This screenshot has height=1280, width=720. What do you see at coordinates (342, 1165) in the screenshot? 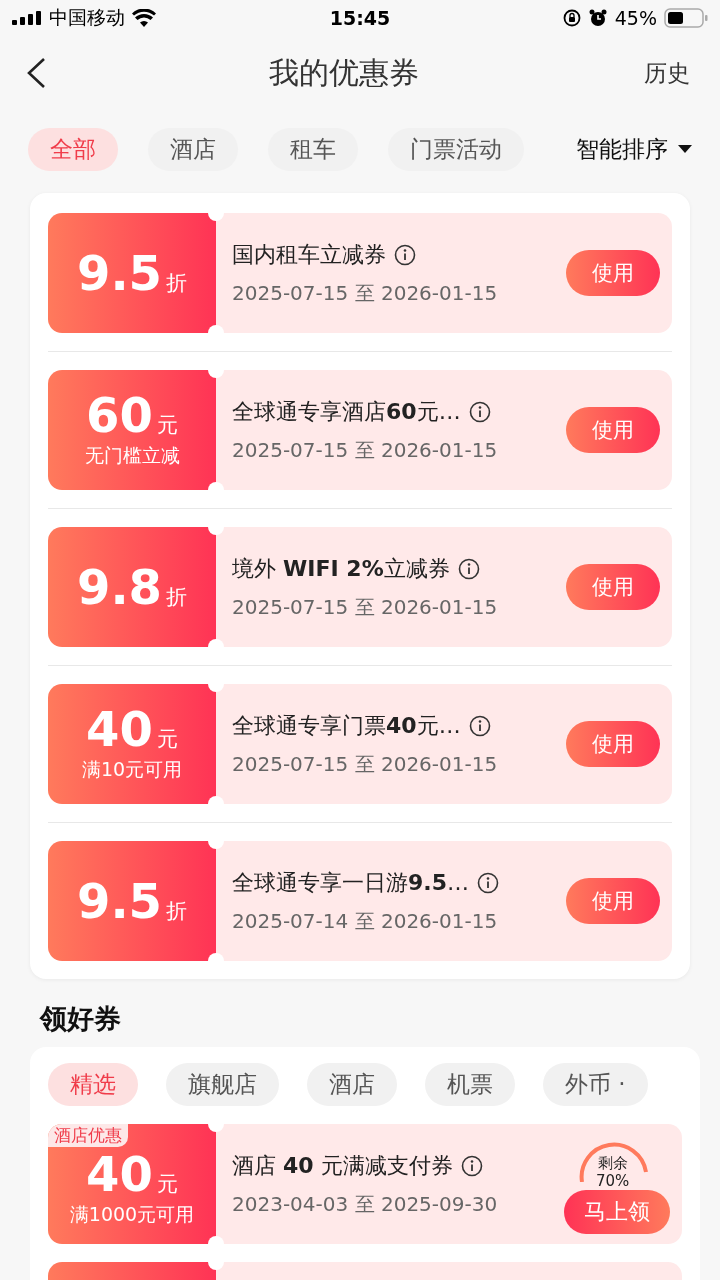
I see `coupon-title: 酒店 40 元满减支付券` at bounding box center [342, 1165].